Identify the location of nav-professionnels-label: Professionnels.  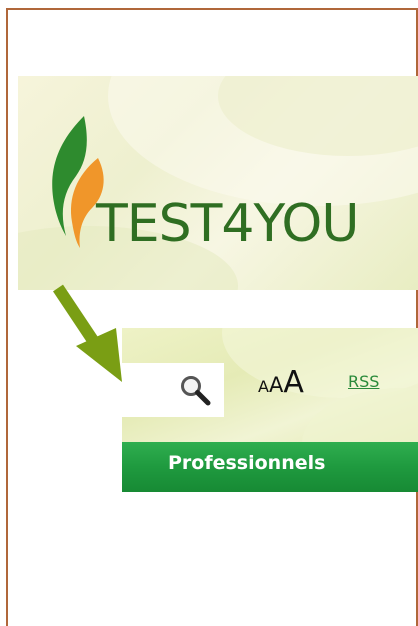
(247, 463).